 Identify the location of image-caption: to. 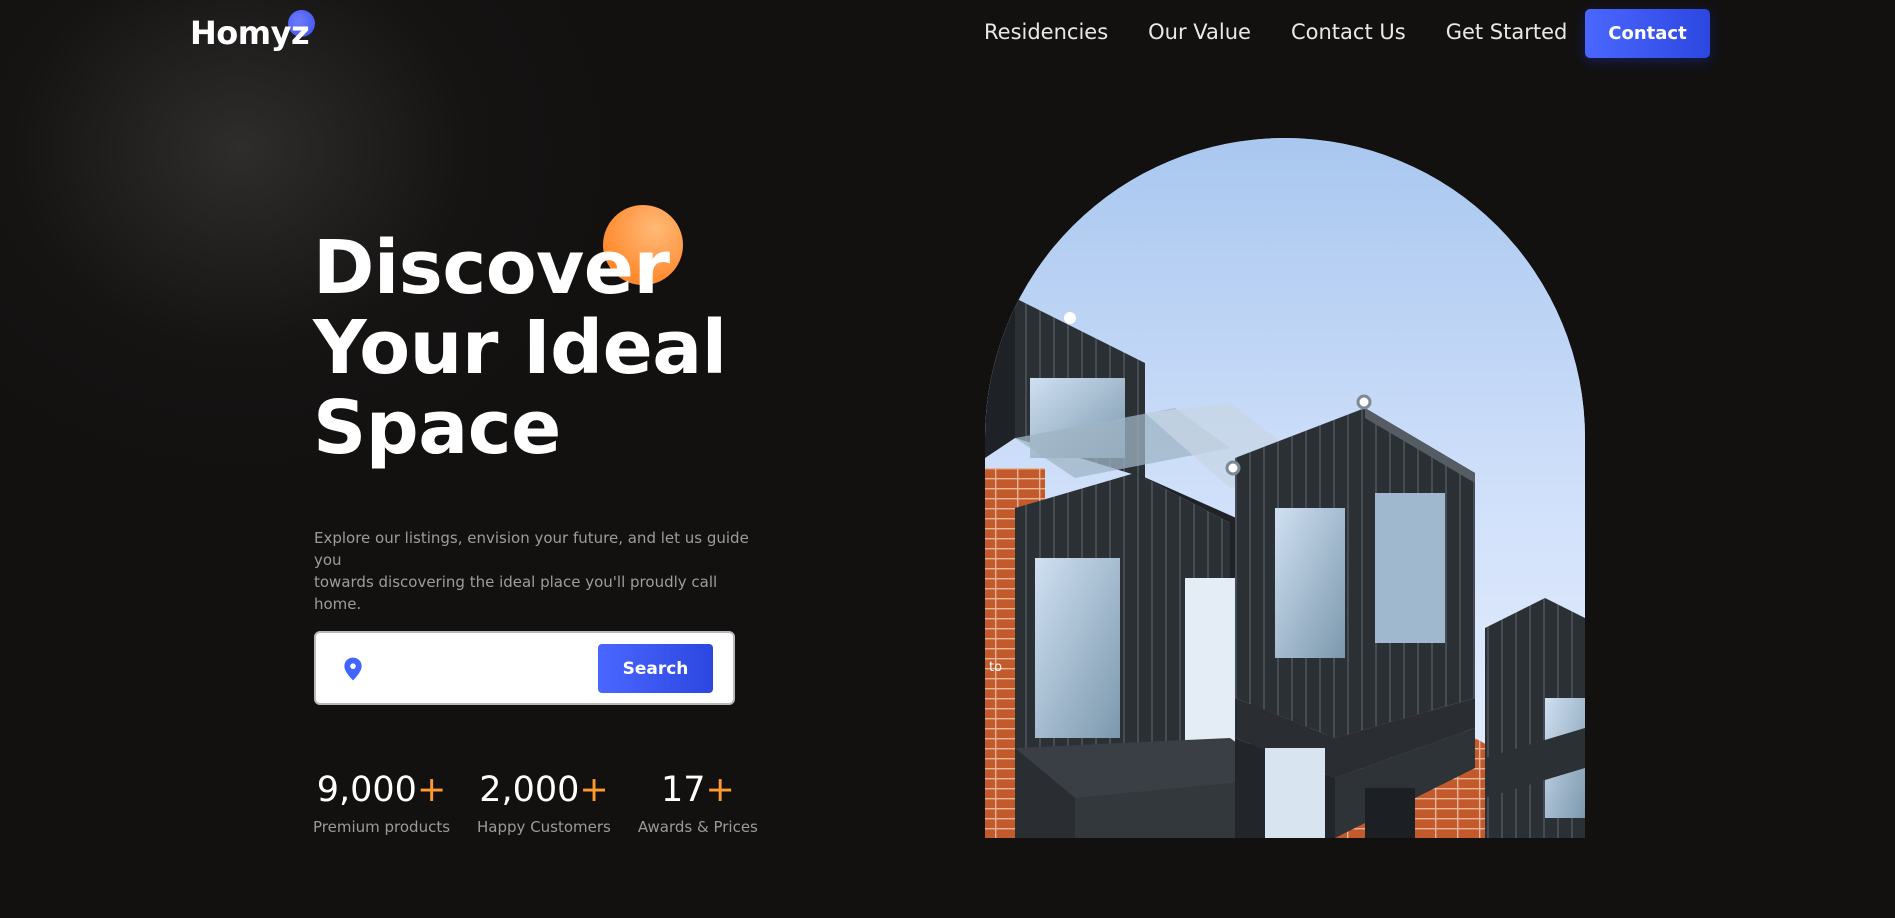
(996, 667).